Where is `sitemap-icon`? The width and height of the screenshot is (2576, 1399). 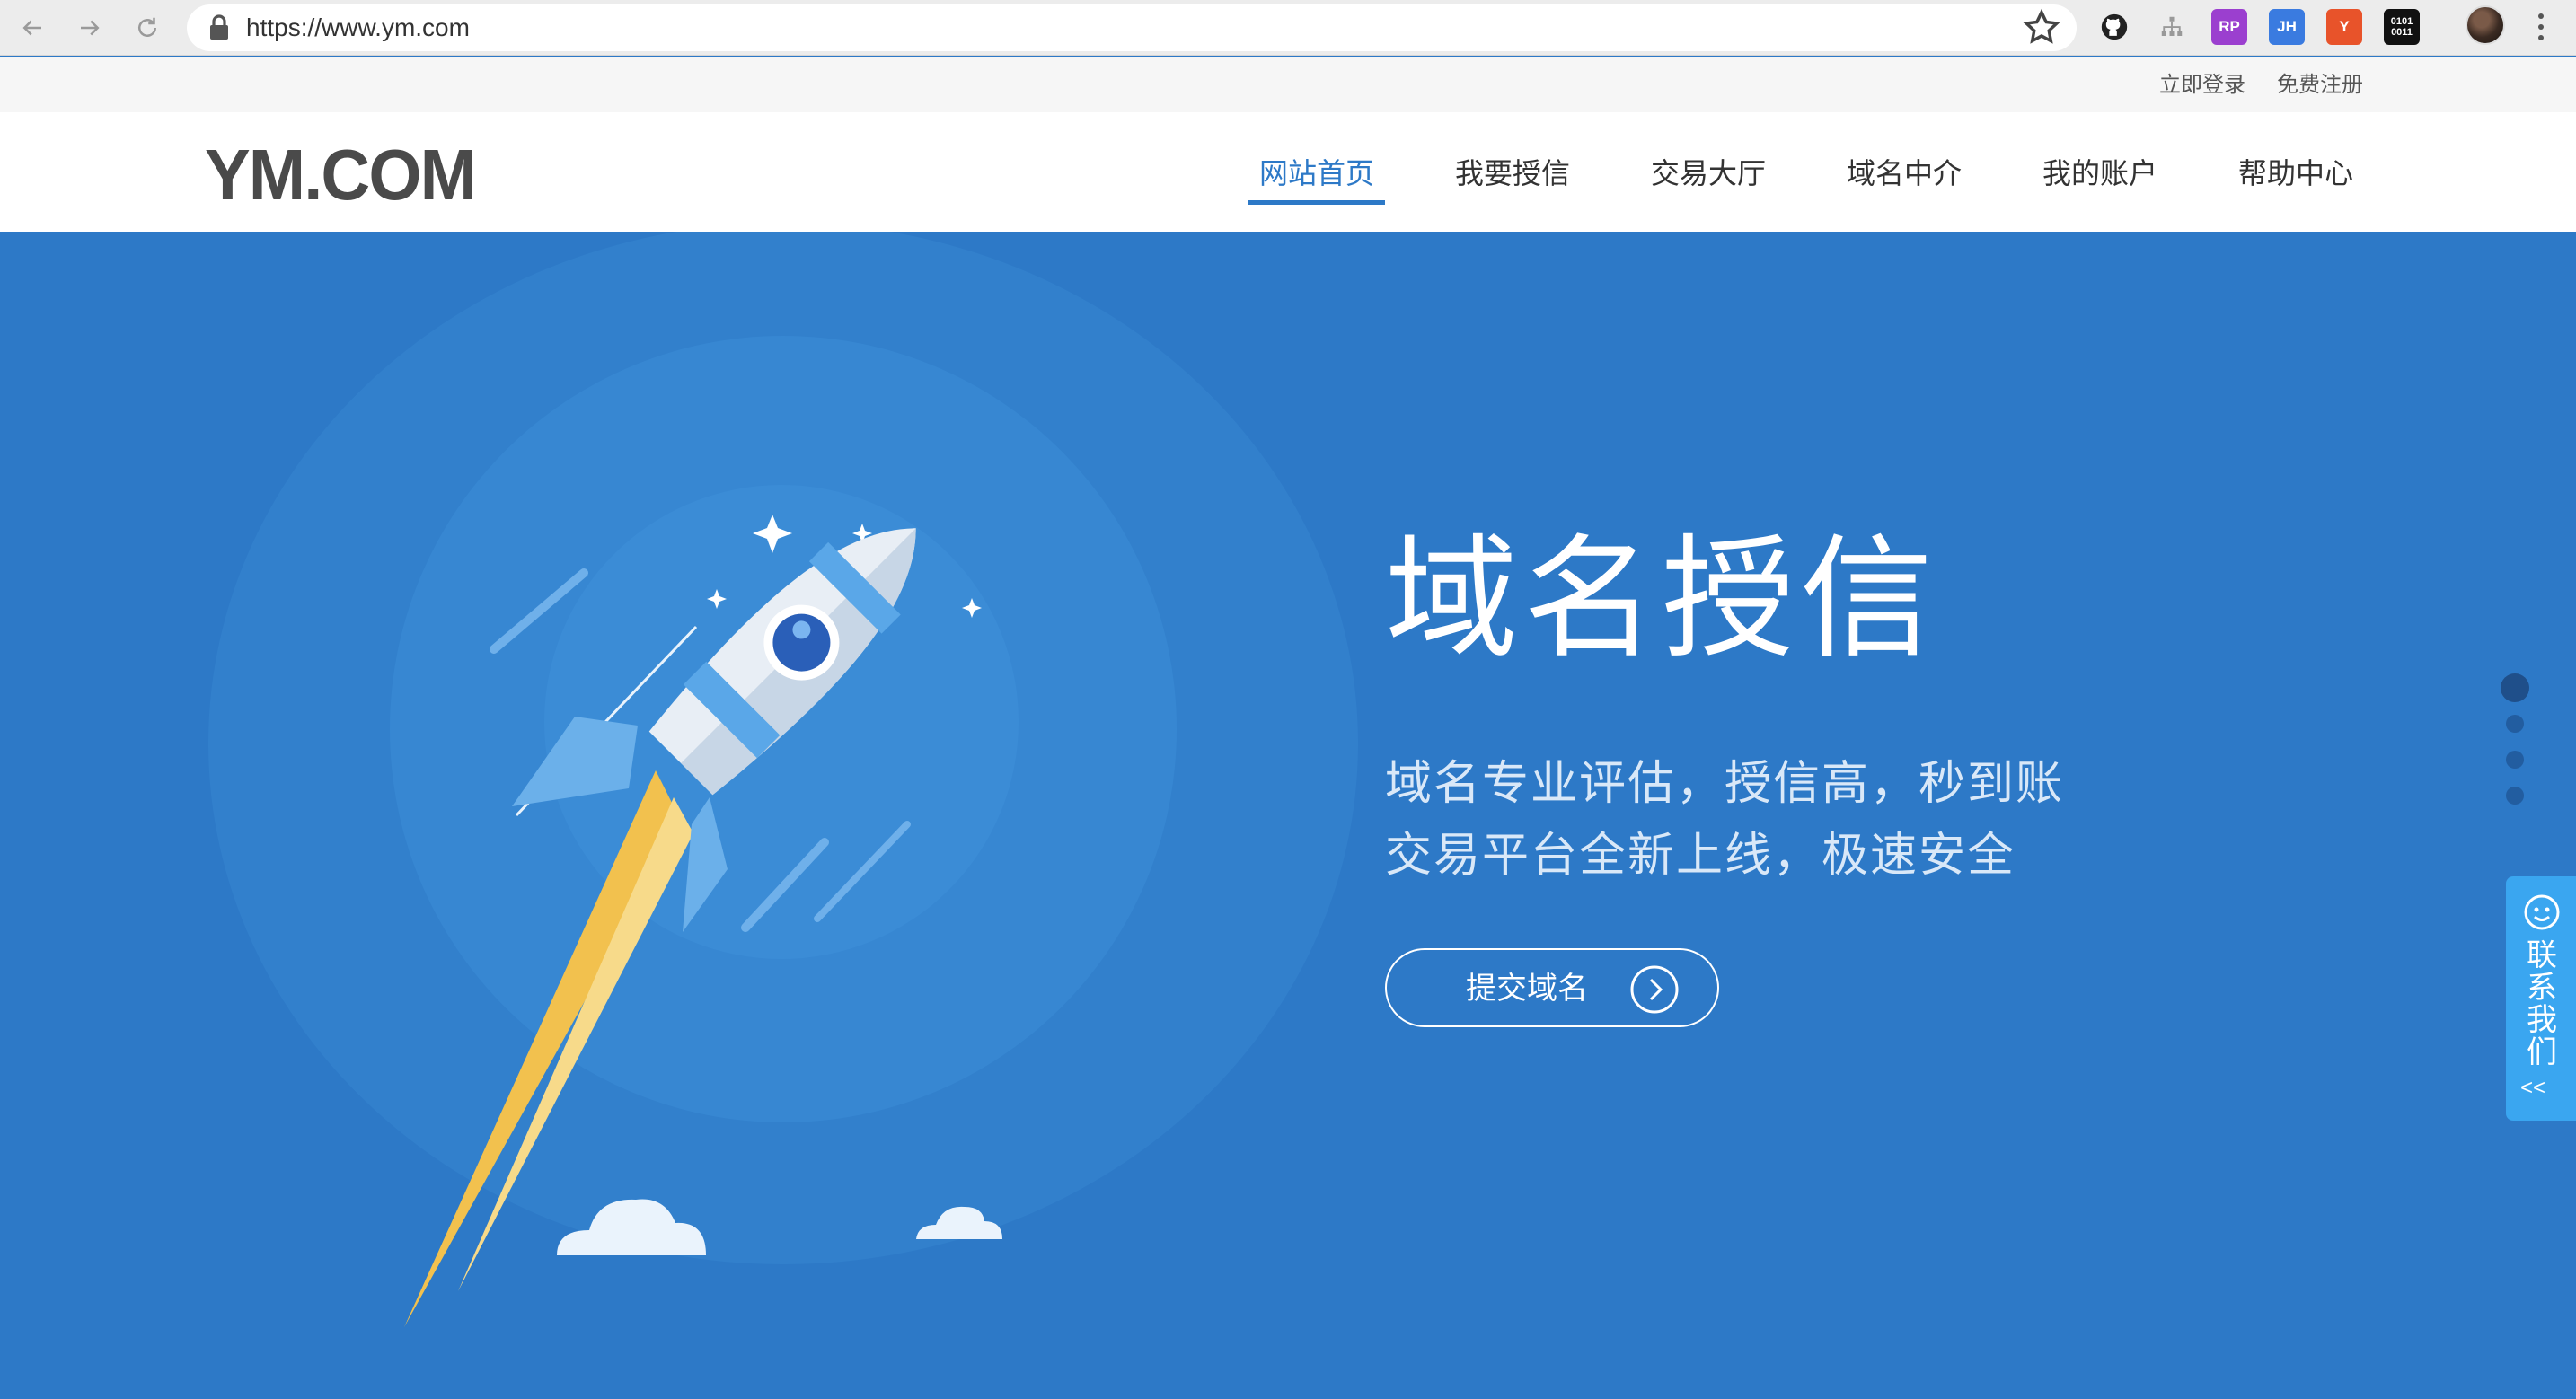
sitemap-icon is located at coordinates (2172, 27).